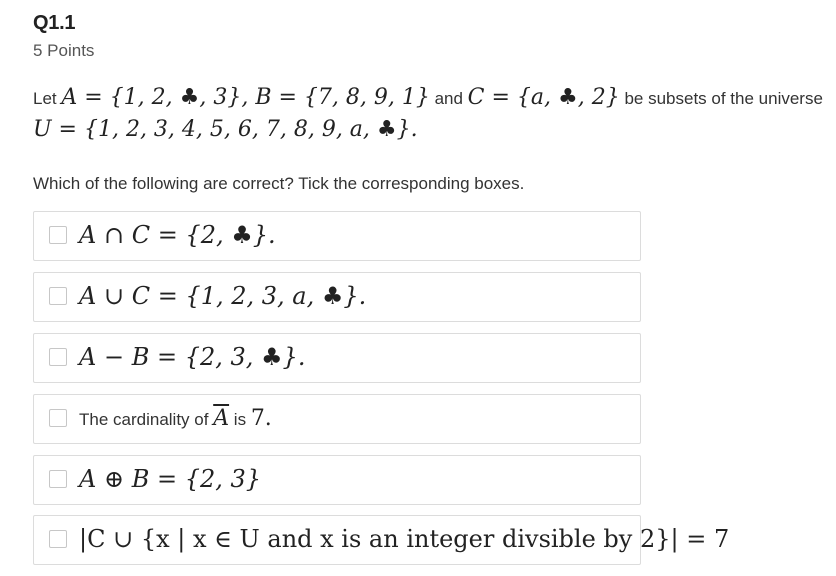 This screenshot has height=576, width=836. Describe the element at coordinates (54, 23) in the screenshot. I see `question-title: Q1.1` at that location.